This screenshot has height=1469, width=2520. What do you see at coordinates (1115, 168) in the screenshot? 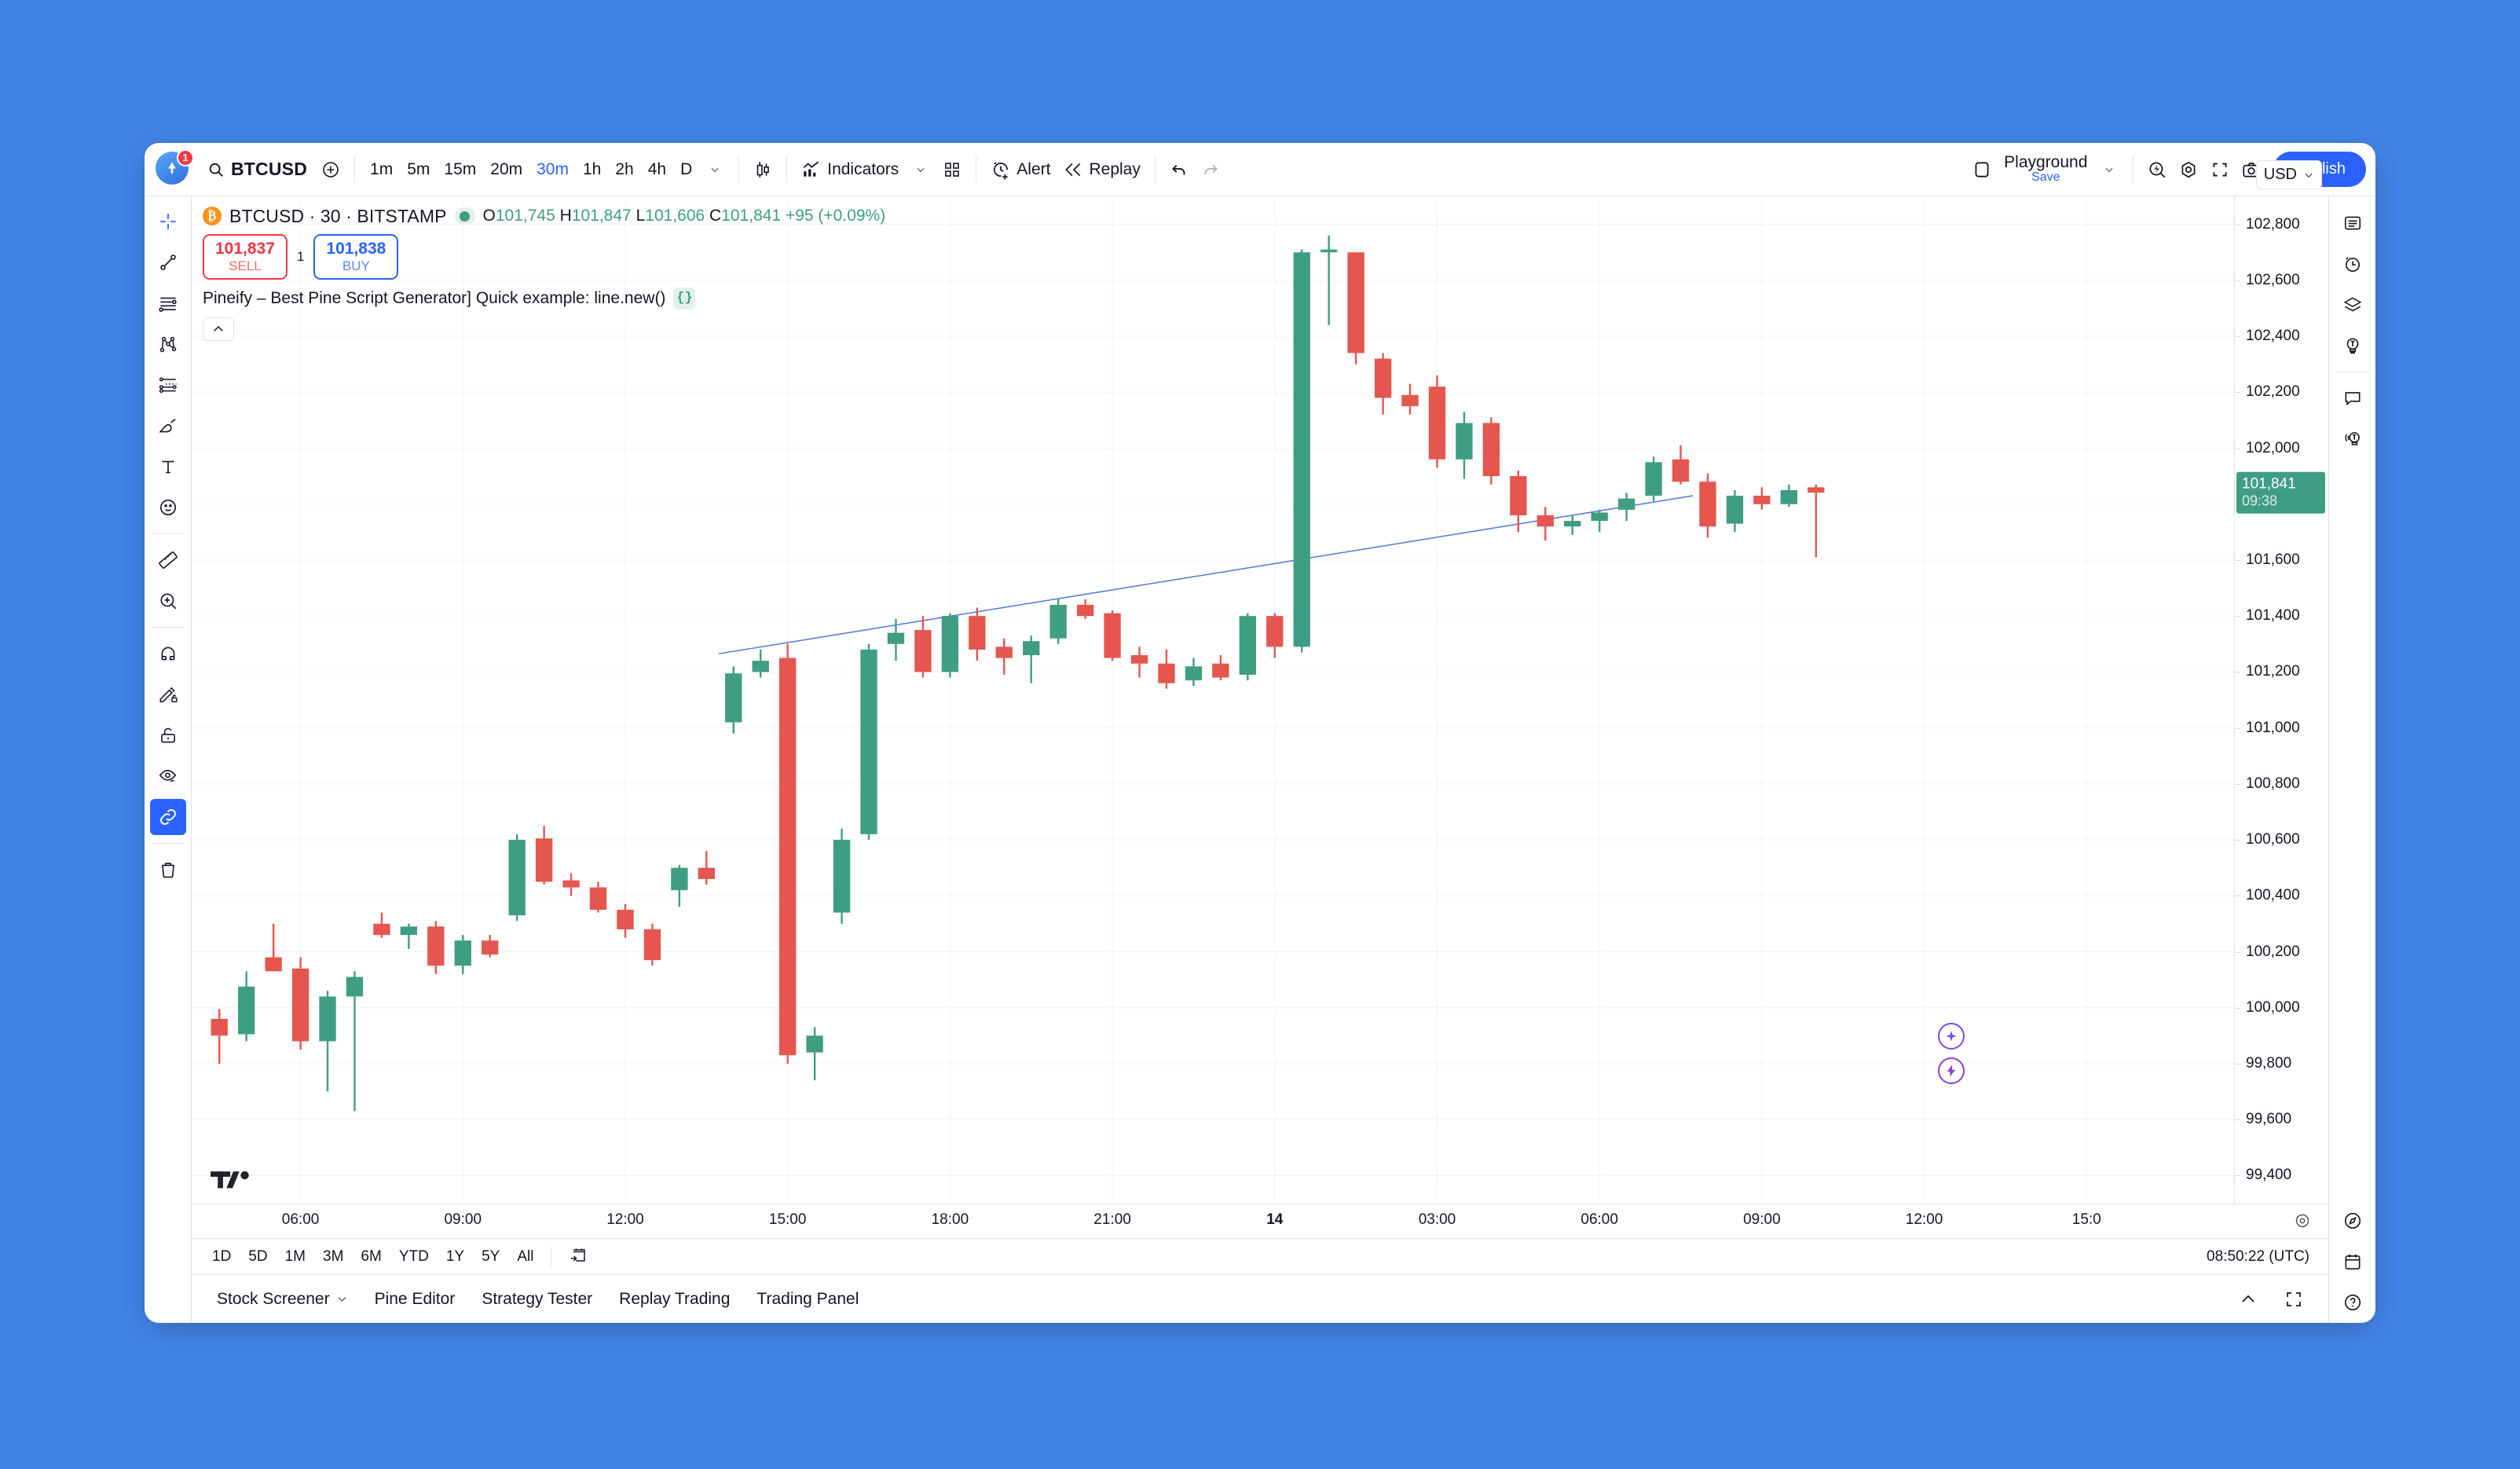
I see `replay-label: Replay` at bounding box center [1115, 168].